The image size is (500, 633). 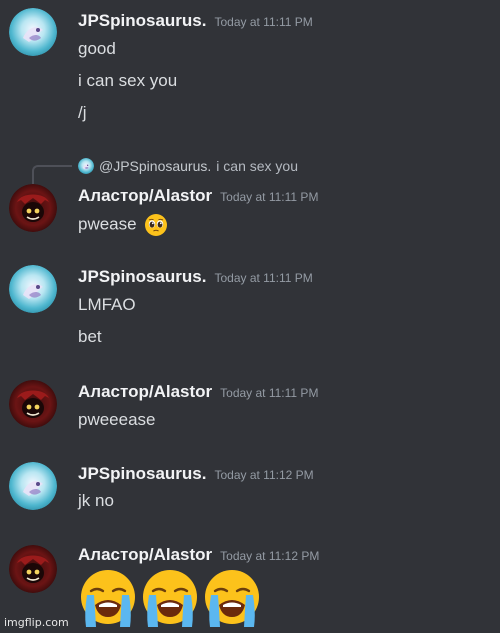 I want to click on pleading-face-icon, so click(x=156, y=225).